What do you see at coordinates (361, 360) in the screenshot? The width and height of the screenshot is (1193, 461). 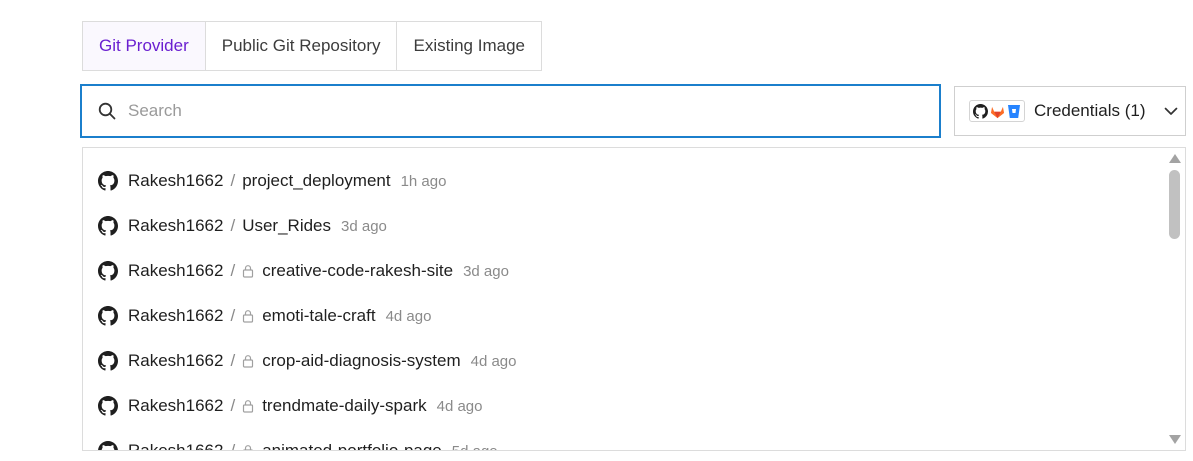 I see `repository-name: crop-aid-diagnosis-system` at bounding box center [361, 360].